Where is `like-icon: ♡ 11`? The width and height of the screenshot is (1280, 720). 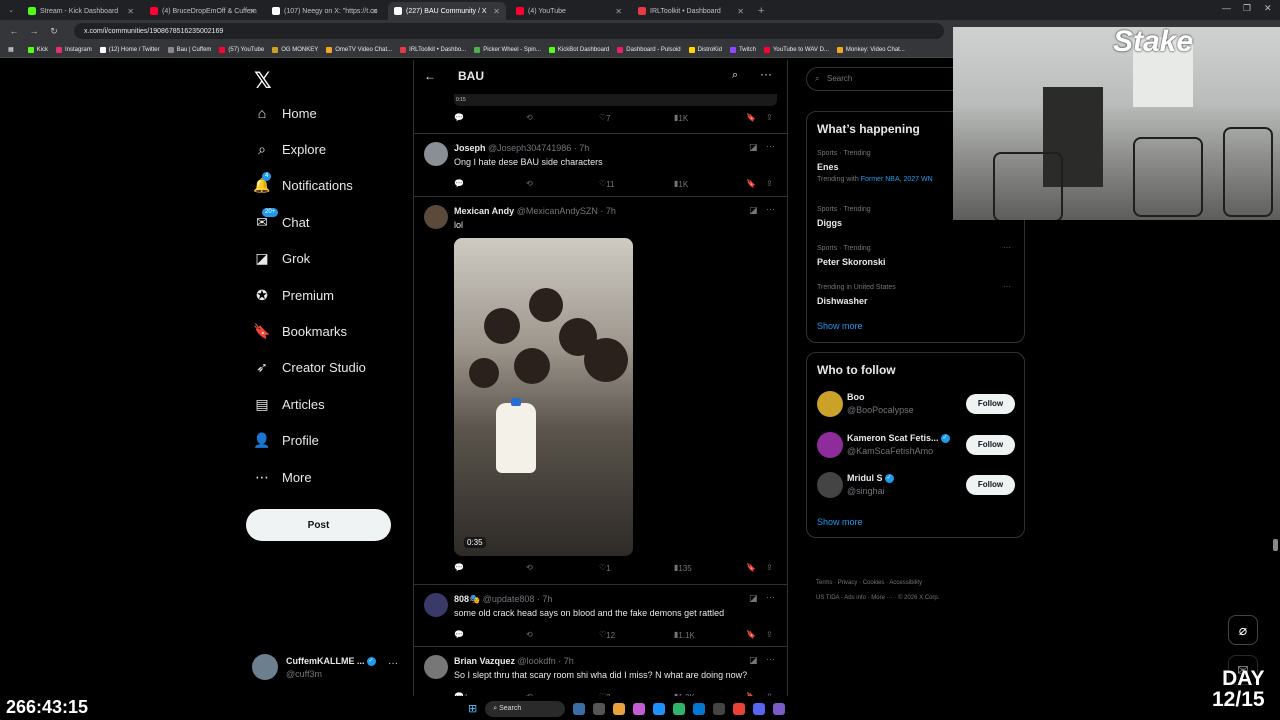
like-icon: ♡ 11 is located at coordinates (606, 184).